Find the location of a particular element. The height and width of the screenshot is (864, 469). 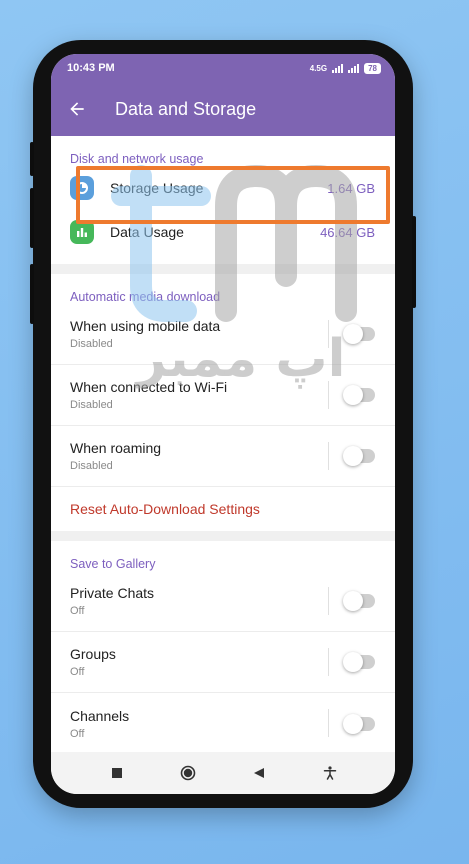

section-header-auto-download: Automatic media download is located at coordinates (145, 297).